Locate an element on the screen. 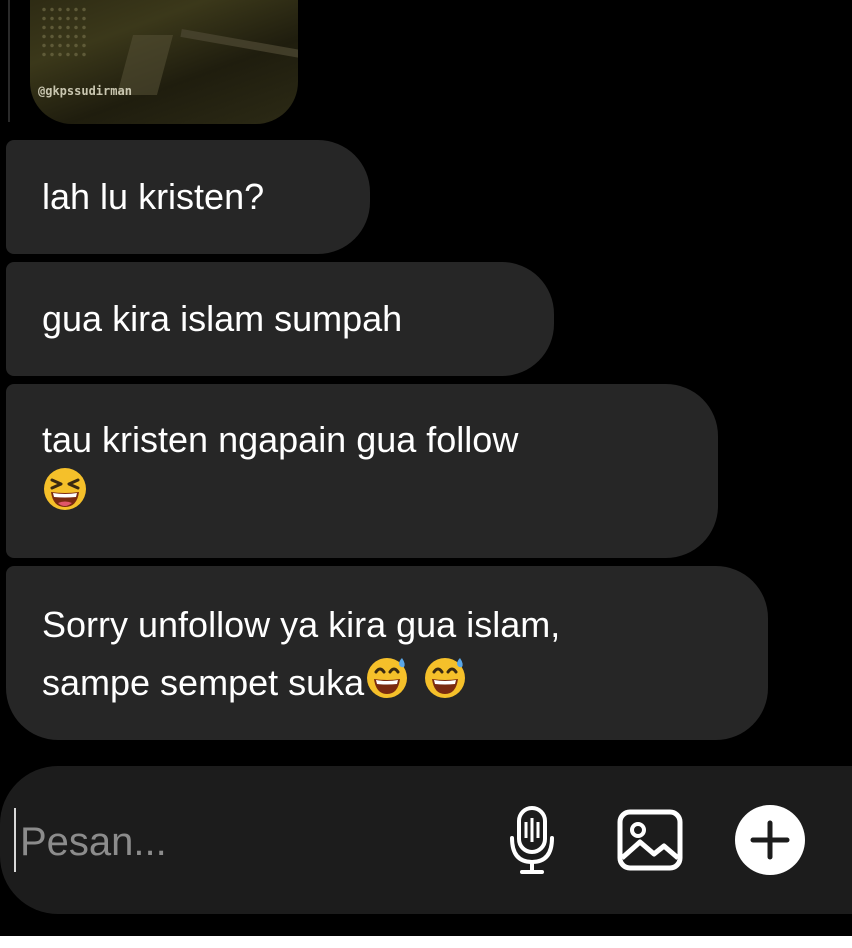  gallery-icon is located at coordinates (650, 842).